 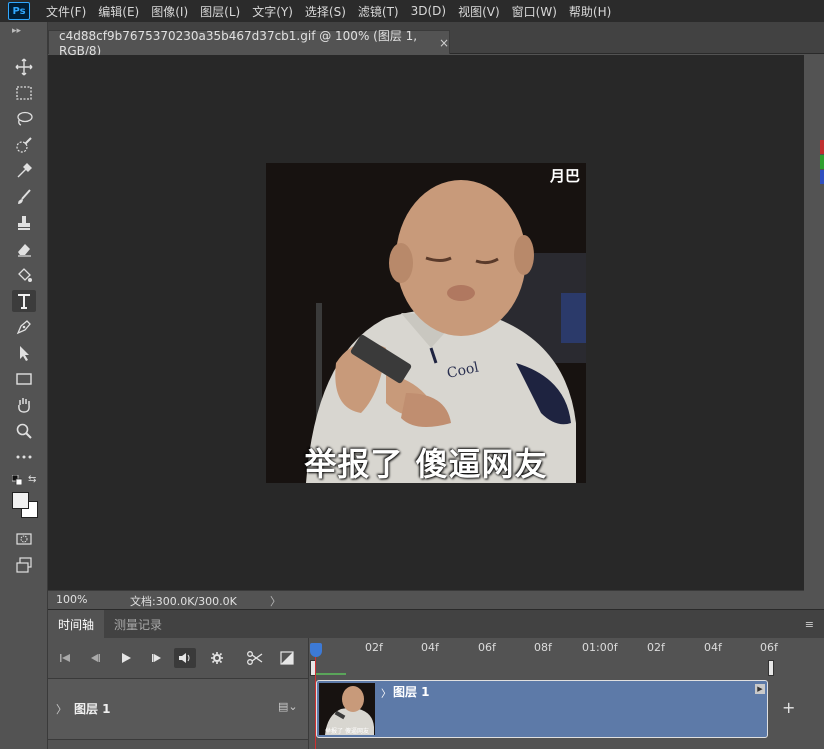 What do you see at coordinates (316, 650) in the screenshot?
I see `playhead-handle` at bounding box center [316, 650].